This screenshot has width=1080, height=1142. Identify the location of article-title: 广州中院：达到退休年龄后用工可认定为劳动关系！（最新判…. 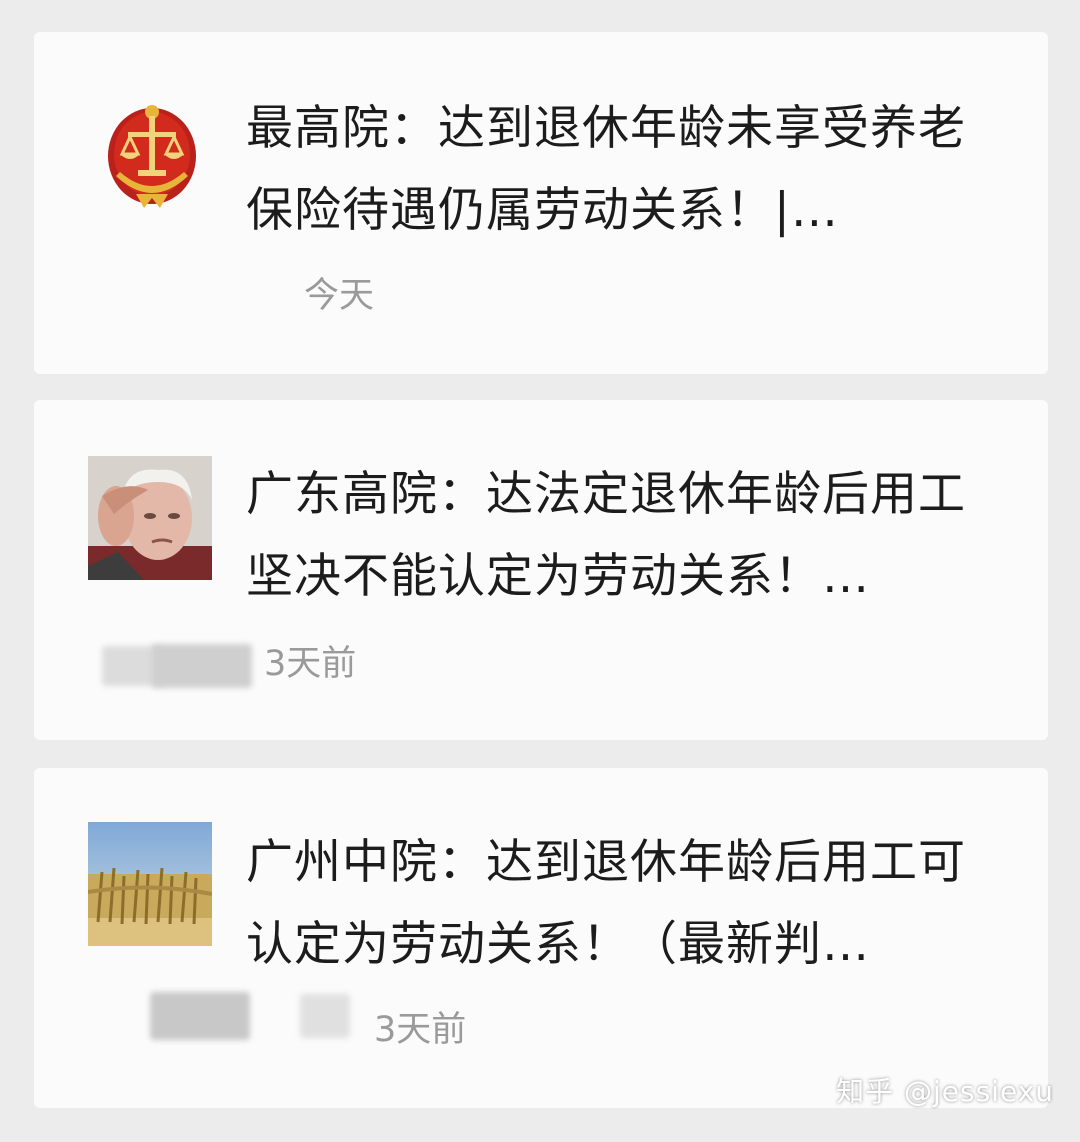
(616, 904).